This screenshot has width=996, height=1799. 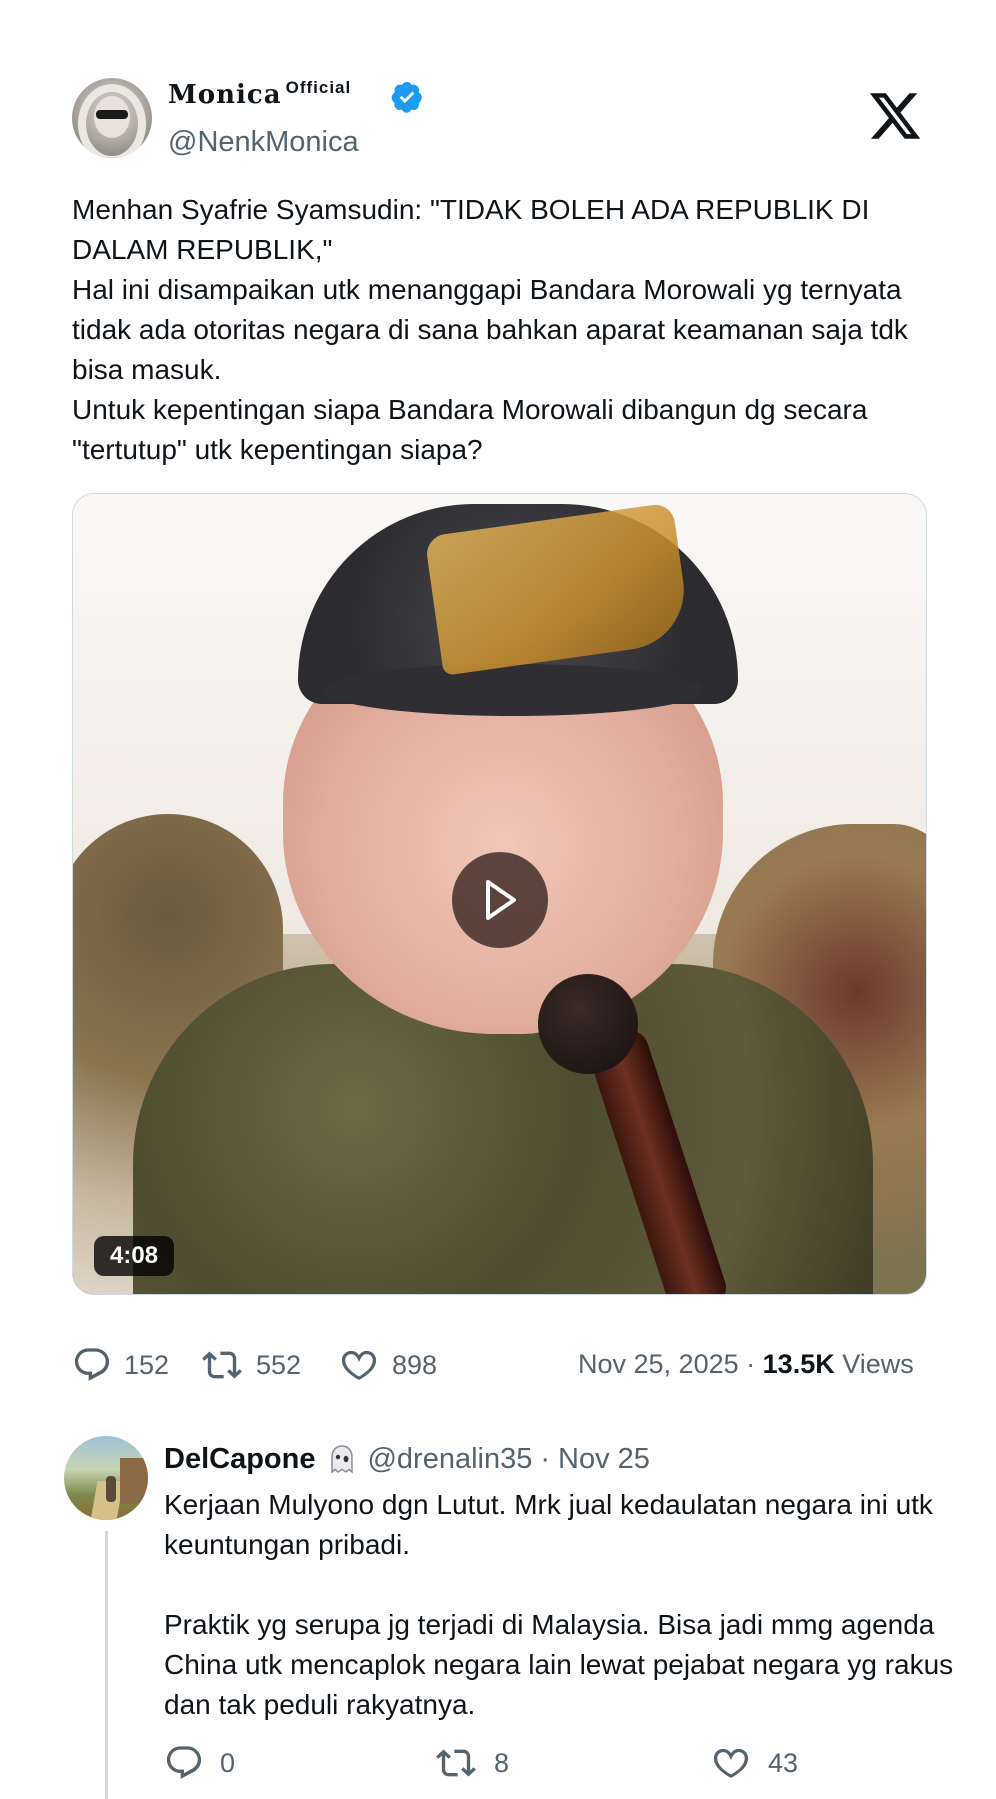 I want to click on reply-date: Nov 25, so click(x=604, y=1459).